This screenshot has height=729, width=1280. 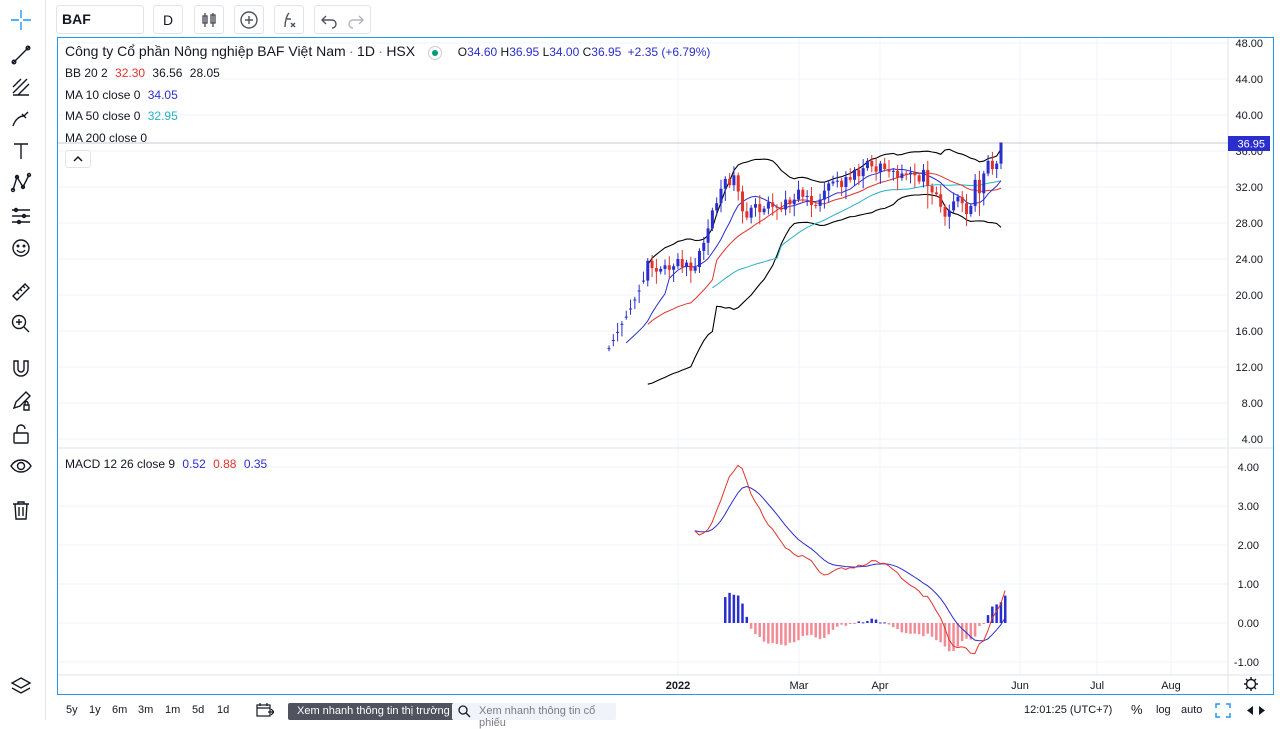 I want to click on stock-info-search: Xem nhanh thông tin cổ phiếu, so click(x=534, y=716).